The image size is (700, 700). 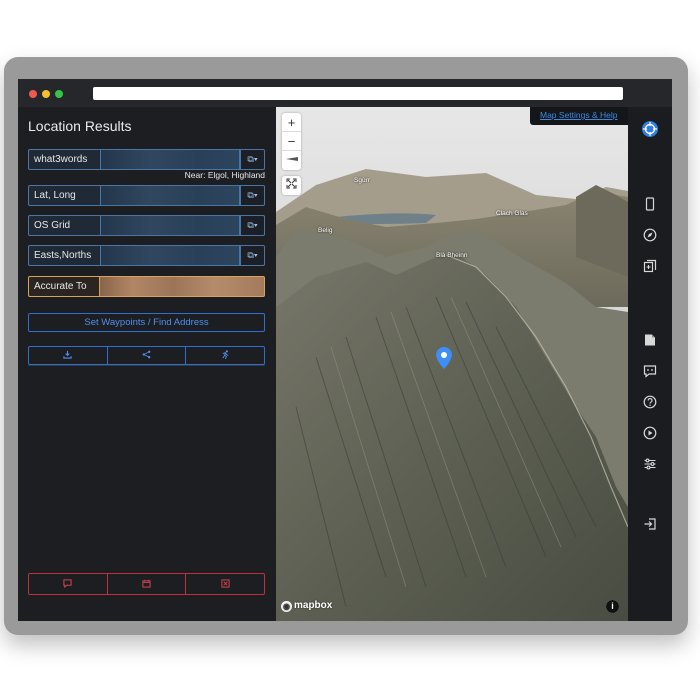 I want to click on fullscreen-button, so click(x=291, y=185).